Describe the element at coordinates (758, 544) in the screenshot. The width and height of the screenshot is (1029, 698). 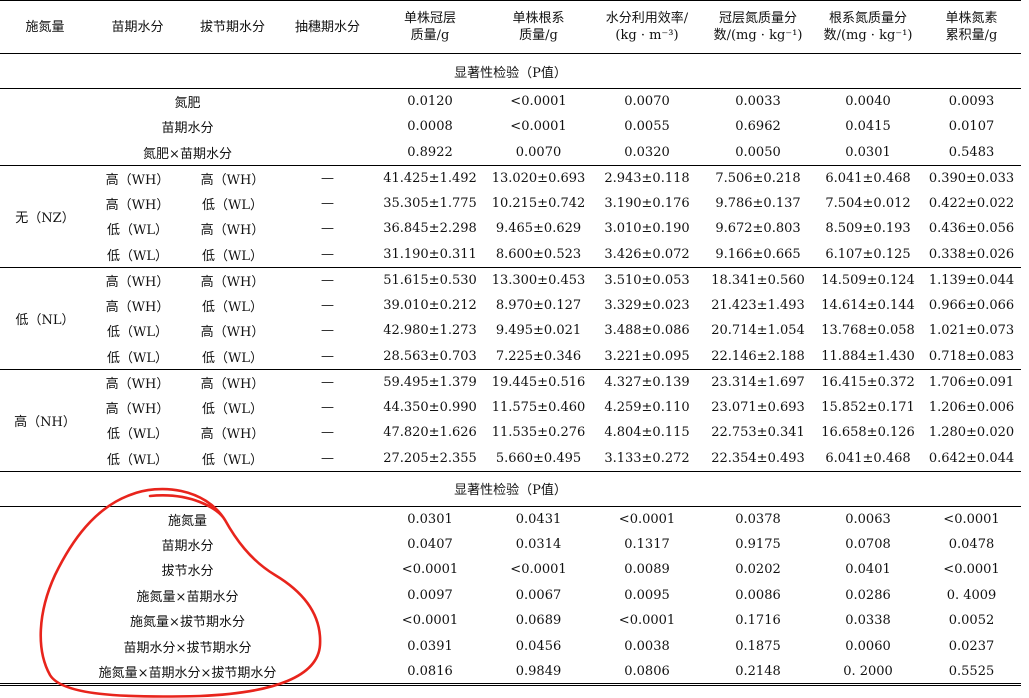
I see `p-value-cell: 0.9175` at that location.